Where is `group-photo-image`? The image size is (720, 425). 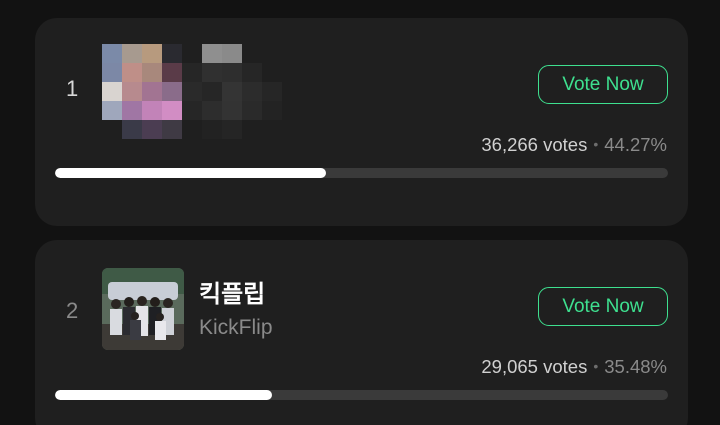
group-photo-image is located at coordinates (143, 309).